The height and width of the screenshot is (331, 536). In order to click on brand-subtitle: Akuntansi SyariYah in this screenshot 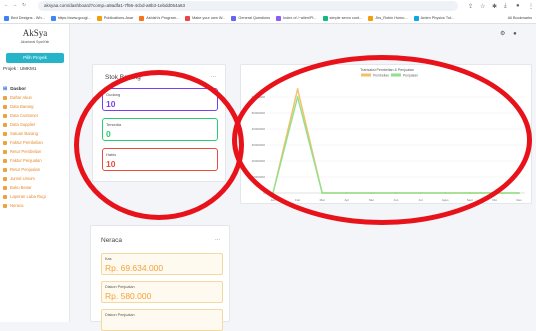, I will do `click(35, 42)`.